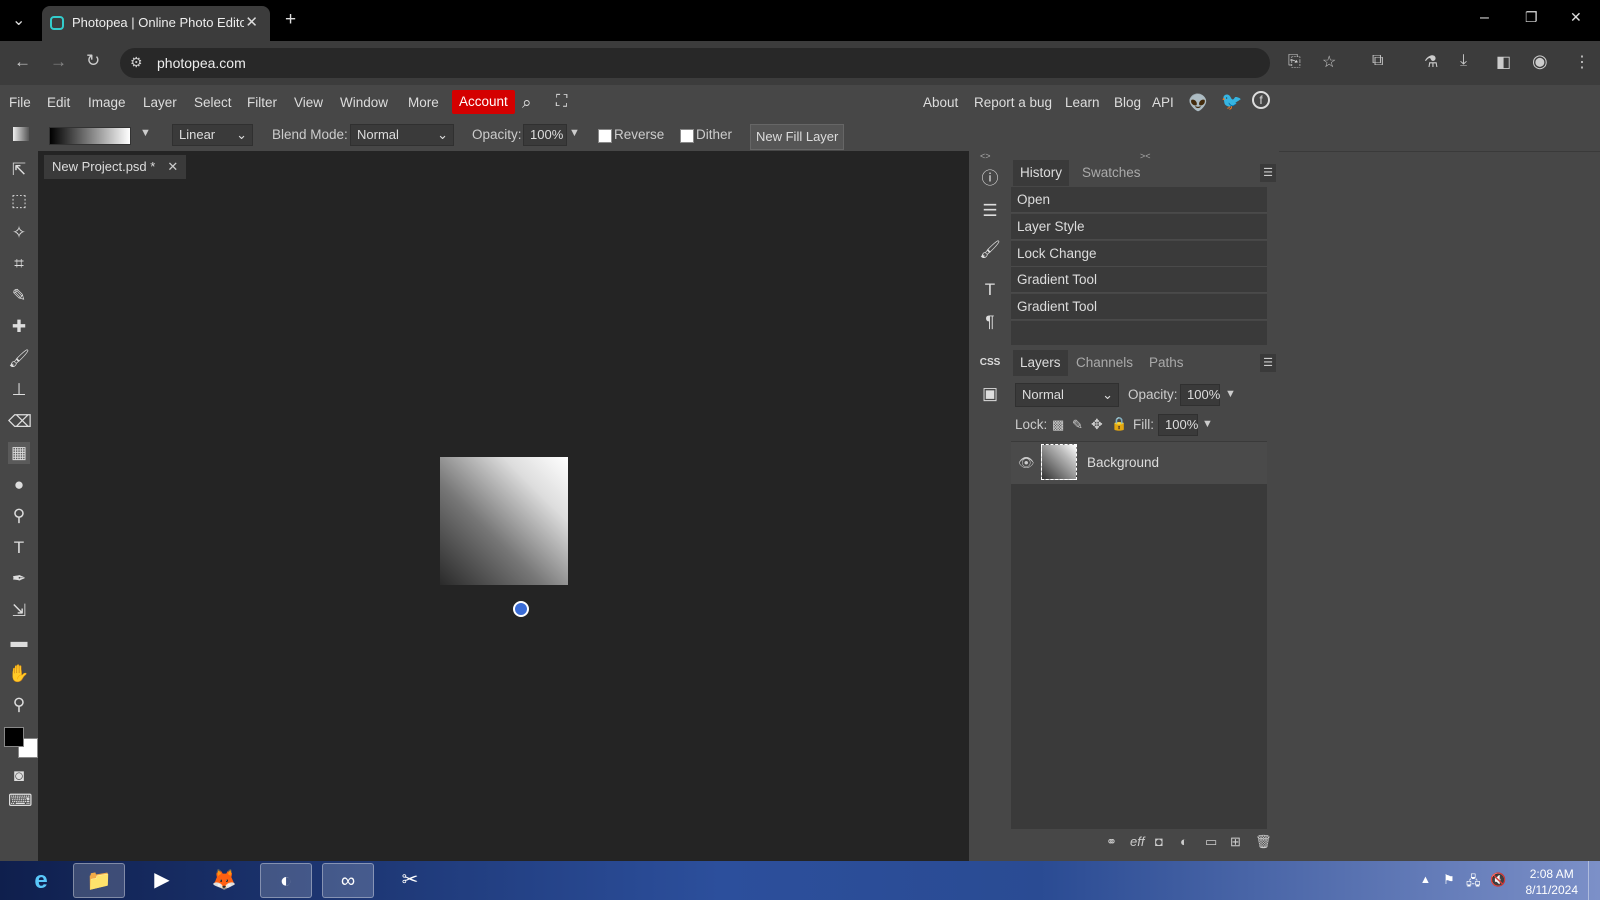 The width and height of the screenshot is (1600, 900). I want to click on menu-edit: Edit, so click(58, 102).